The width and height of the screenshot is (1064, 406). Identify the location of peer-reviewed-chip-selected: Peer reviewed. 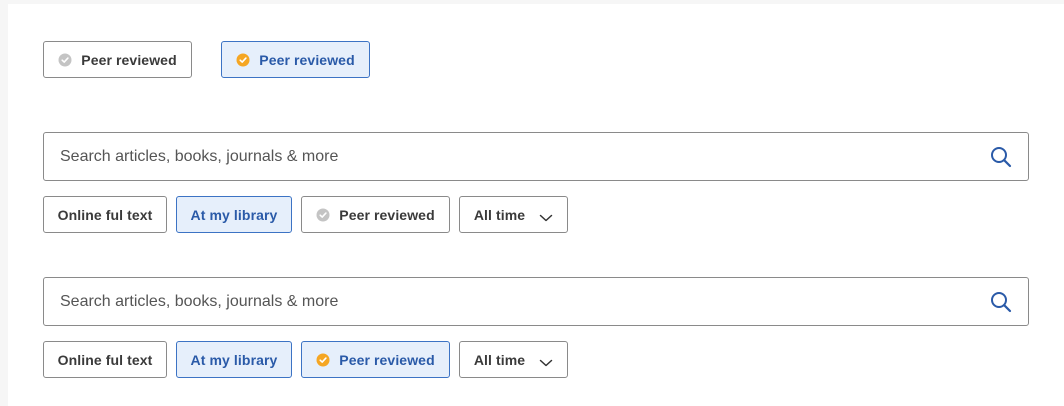
(295, 59).